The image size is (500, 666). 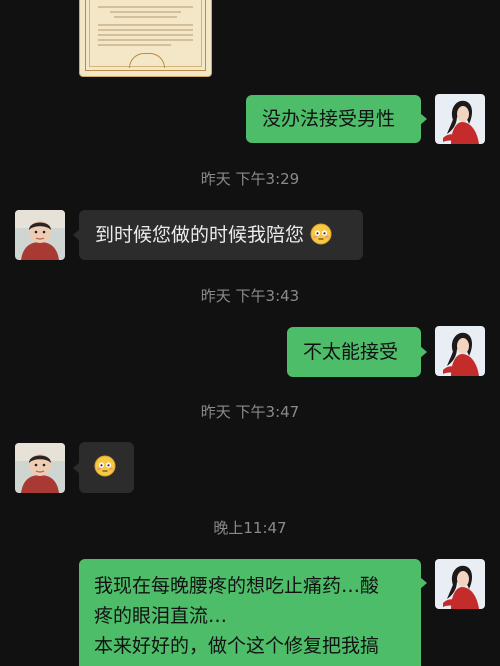 I want to click on message-text: 没办法接受男性, so click(x=329, y=119).